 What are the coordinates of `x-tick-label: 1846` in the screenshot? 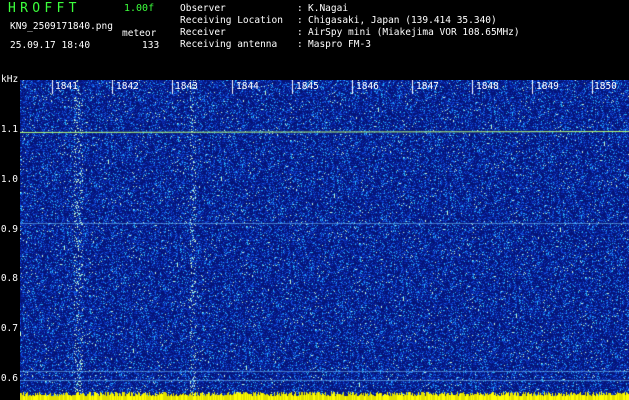 It's located at (367, 86).